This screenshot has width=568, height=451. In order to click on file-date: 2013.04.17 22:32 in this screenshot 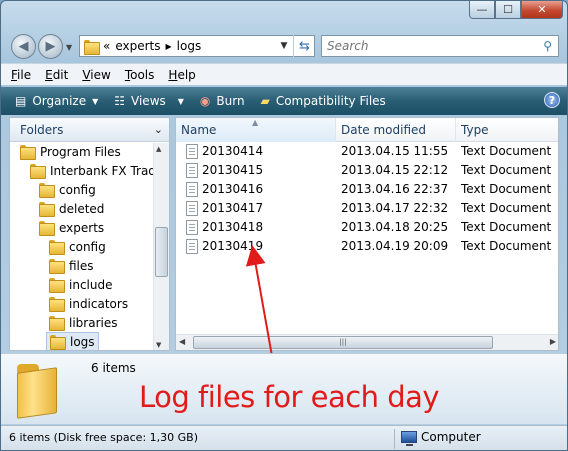, I will do `click(395, 208)`.